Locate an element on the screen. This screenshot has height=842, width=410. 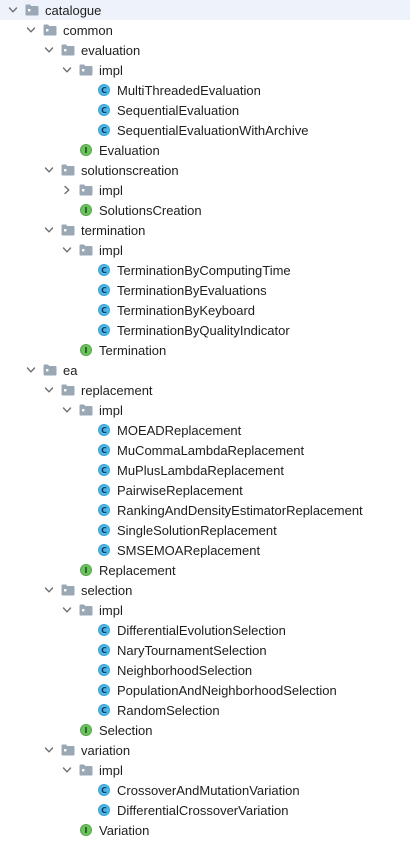
tree-folder-row: replacement is located at coordinates (205, 390).